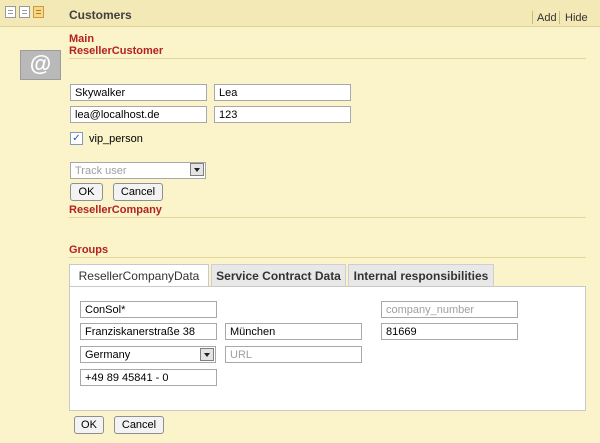 Image resolution: width=600 pixels, height=443 pixels. Describe the element at coordinates (138, 92) in the screenshot. I see `last-name-input: Skywalker` at that location.